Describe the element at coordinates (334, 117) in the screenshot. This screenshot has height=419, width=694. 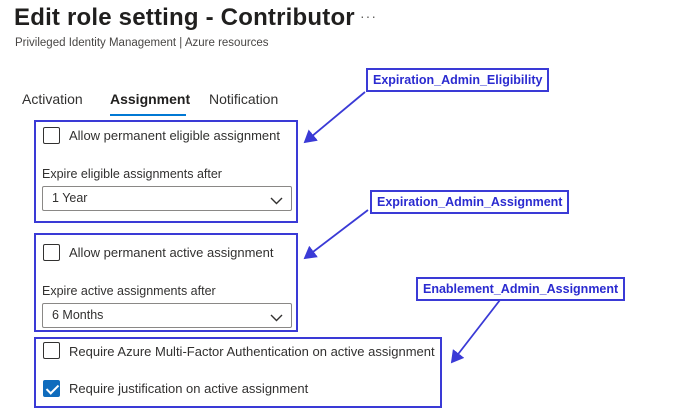
I see `arrow-eligibility` at that location.